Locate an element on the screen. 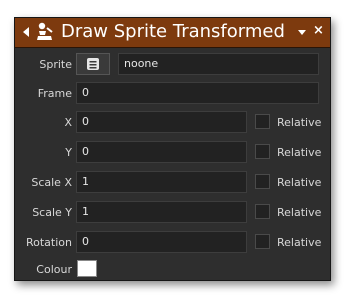 This screenshot has width=351, height=301. x-relative-checkbox is located at coordinates (262, 121).